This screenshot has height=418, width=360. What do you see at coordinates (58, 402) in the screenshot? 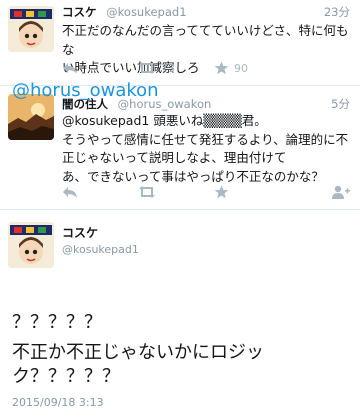
I see `tweet-date: 2015/09/18 3:13` at bounding box center [58, 402].